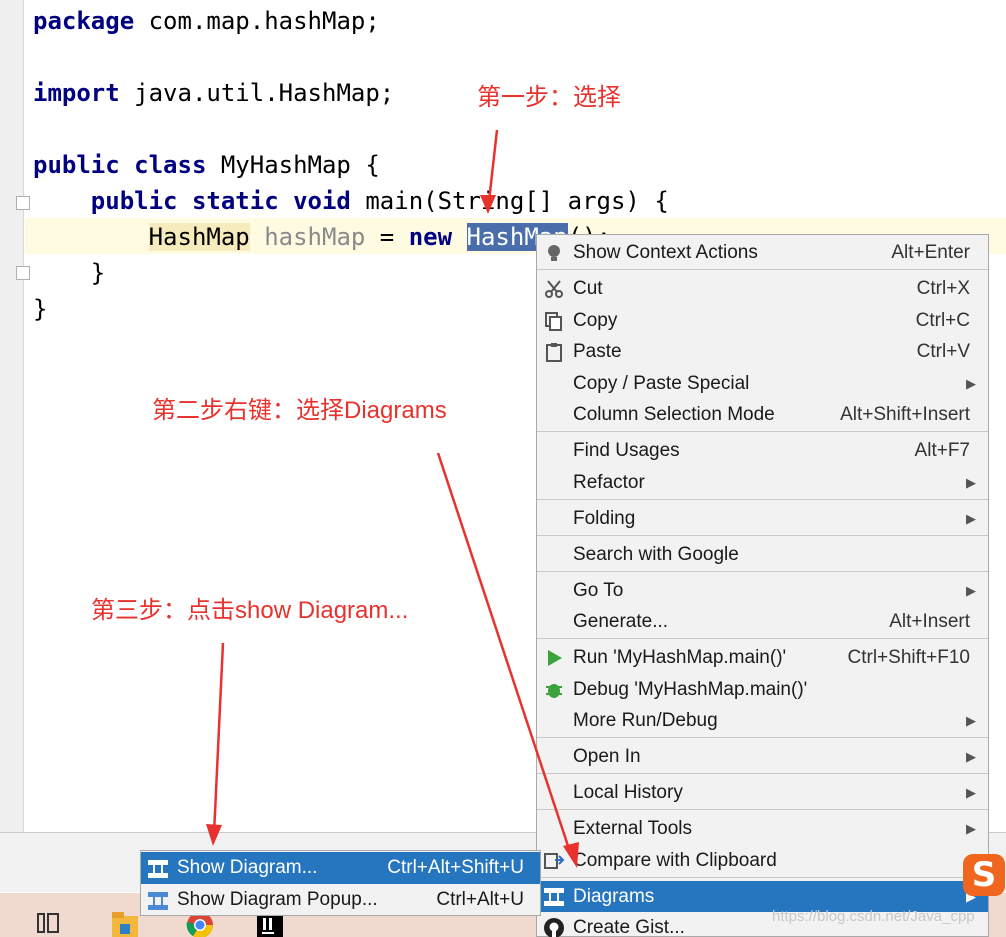 This screenshot has height=937, width=1006. Describe the element at coordinates (762, 657) in the screenshot. I see `menu-item-run-myhashmap-main: Run 'MyHashMap.main()' Ctrl+Shift+F10` at that location.